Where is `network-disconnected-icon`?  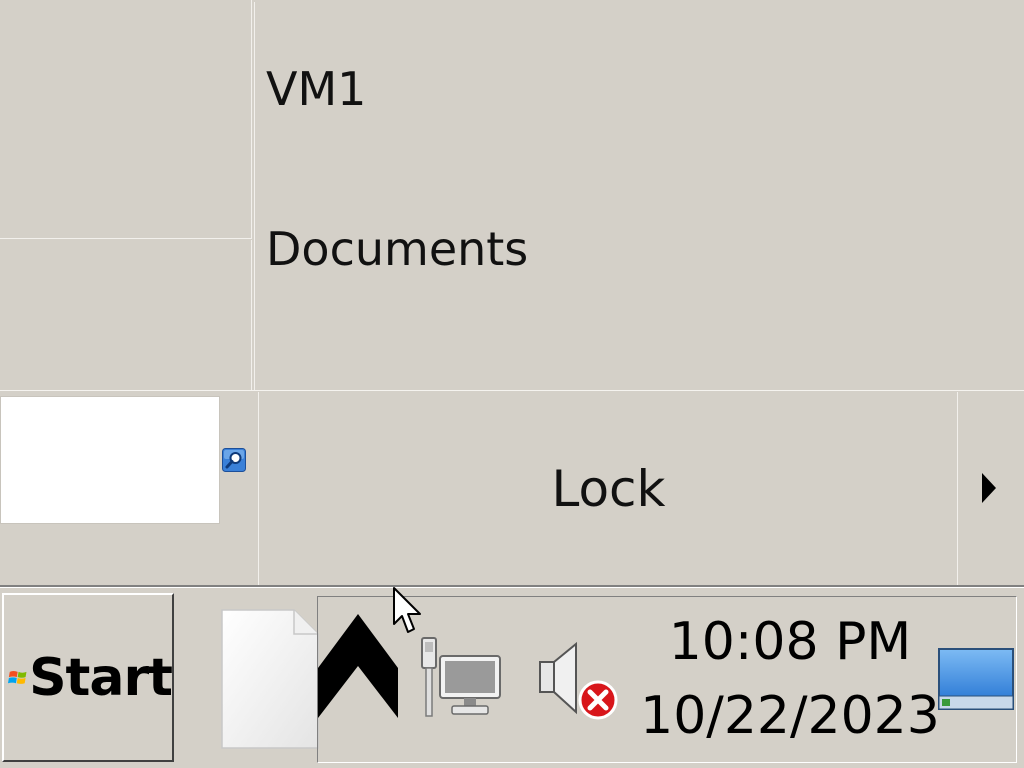
network-disconnected-icon is located at coordinates (461, 677).